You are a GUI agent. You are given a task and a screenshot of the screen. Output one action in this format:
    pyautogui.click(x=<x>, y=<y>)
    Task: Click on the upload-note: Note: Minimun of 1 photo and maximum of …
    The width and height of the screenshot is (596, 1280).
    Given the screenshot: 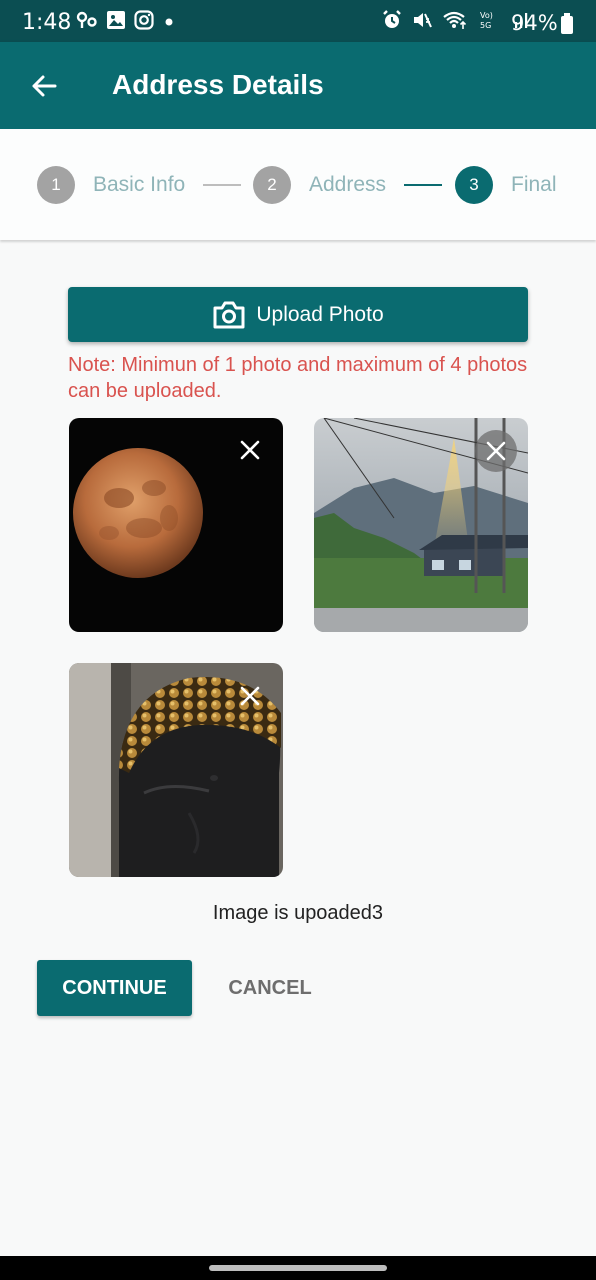 What is the action you would take?
    pyautogui.click(x=298, y=378)
    